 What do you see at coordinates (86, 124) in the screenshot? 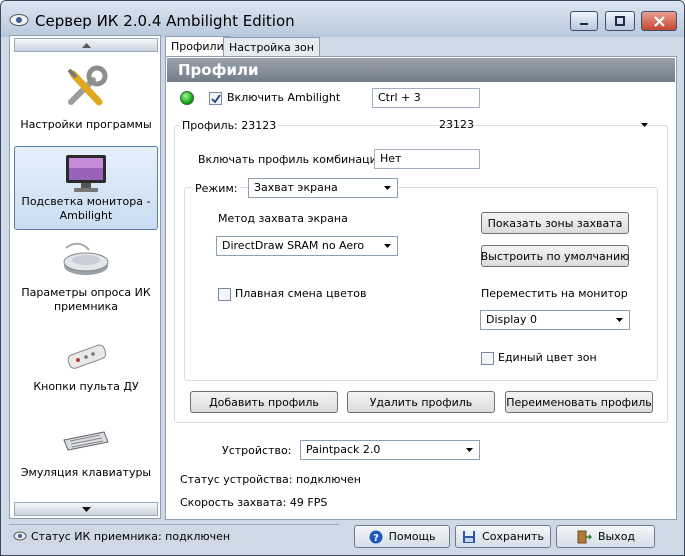
I see `sidebar-item-label: Настройки программы` at bounding box center [86, 124].